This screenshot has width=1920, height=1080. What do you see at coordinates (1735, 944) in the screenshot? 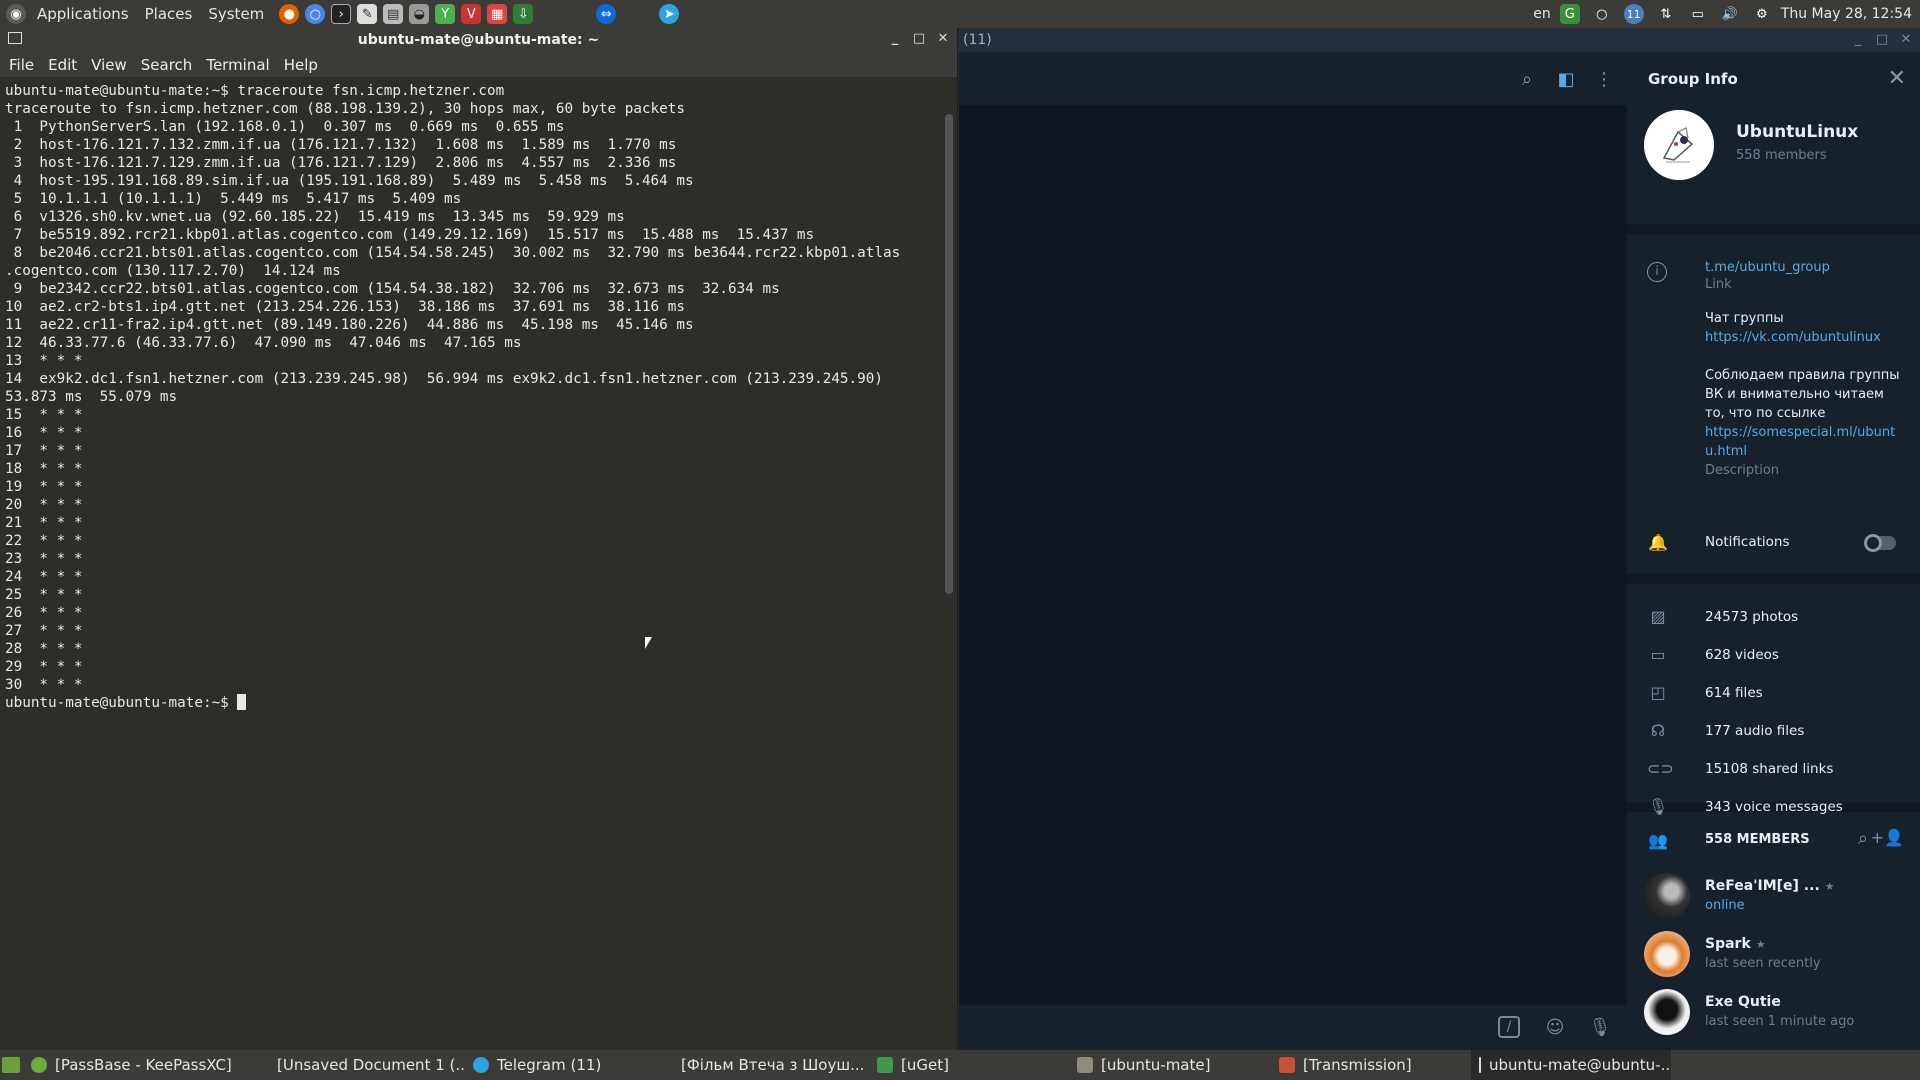
I see `member-name-row-2: Spark ★` at bounding box center [1735, 944].